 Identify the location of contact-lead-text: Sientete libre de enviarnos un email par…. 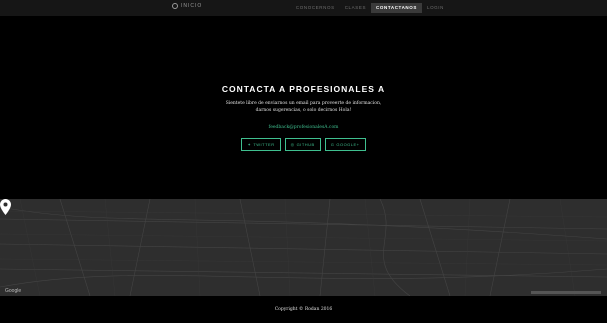
(303, 107).